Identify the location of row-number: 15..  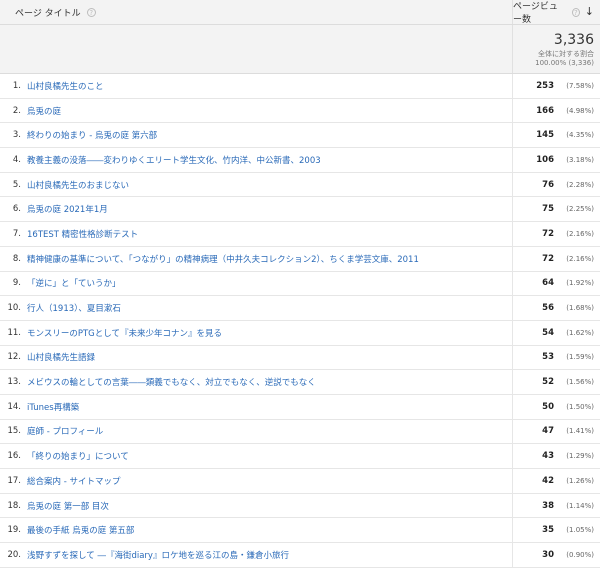
(14, 431).